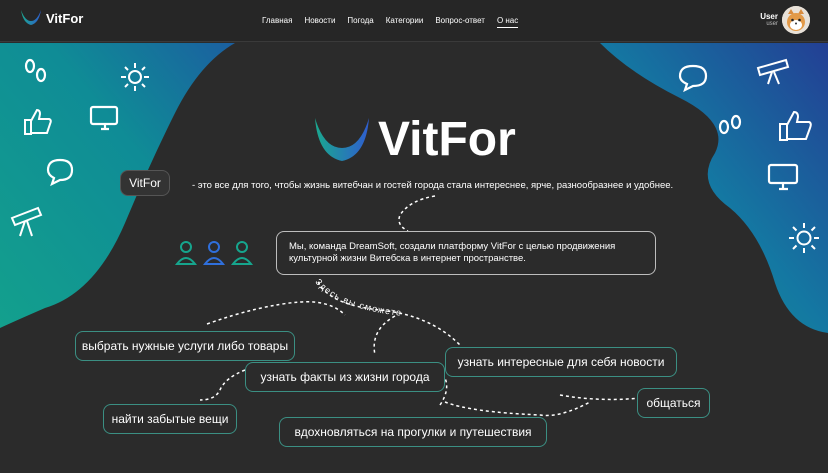 This screenshot has height=473, width=828. Describe the element at coordinates (345, 377) in the screenshot. I see `feature-pill: узнать факты из жизни города` at that location.